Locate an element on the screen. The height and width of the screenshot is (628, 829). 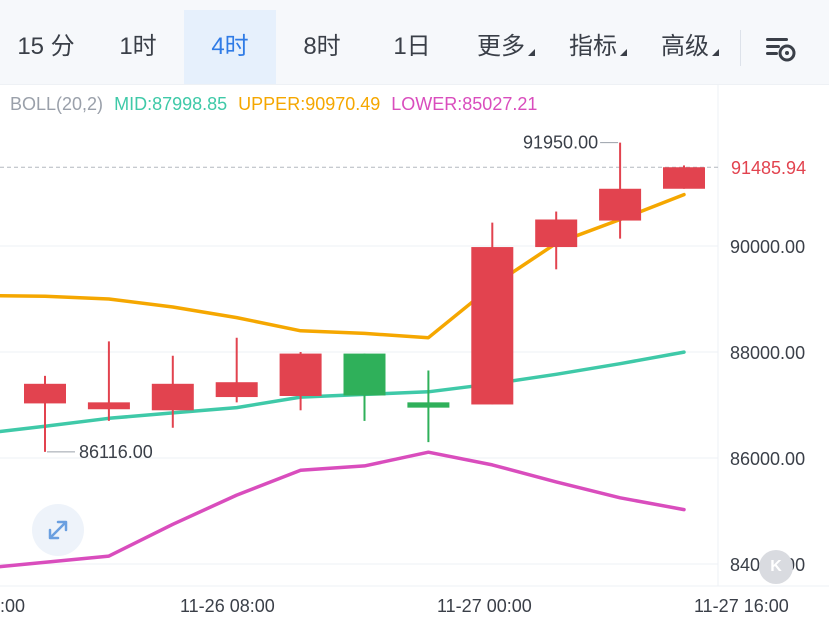
tab-label: 1时 is located at coordinates (138, 46).